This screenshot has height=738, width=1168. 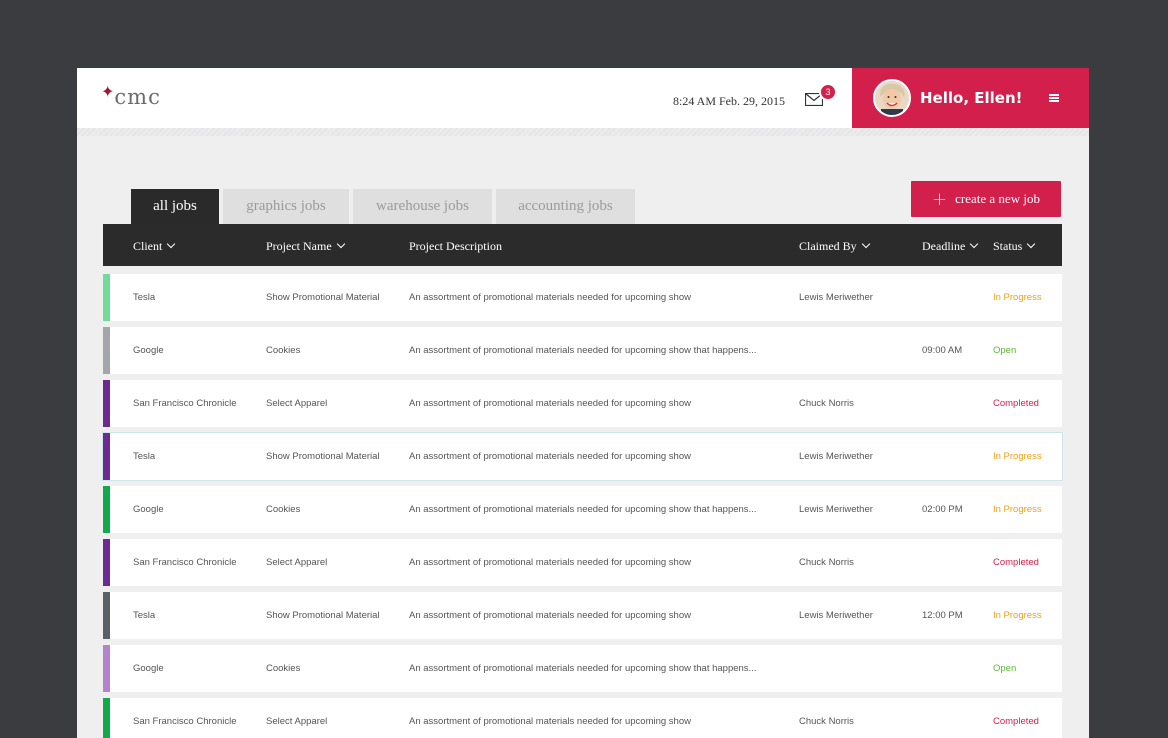 What do you see at coordinates (305, 246) in the screenshot?
I see `column-header-project: Project Name` at bounding box center [305, 246].